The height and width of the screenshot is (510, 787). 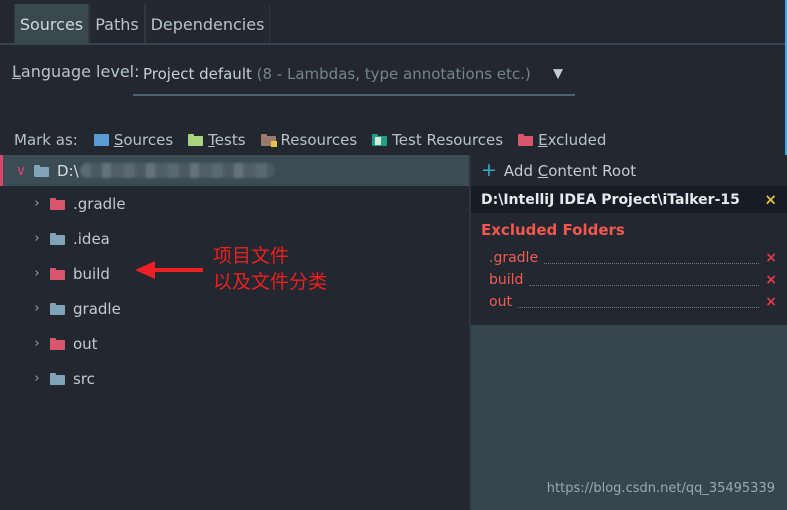 I want to click on tab-sources: Sources, so click(x=51, y=24).